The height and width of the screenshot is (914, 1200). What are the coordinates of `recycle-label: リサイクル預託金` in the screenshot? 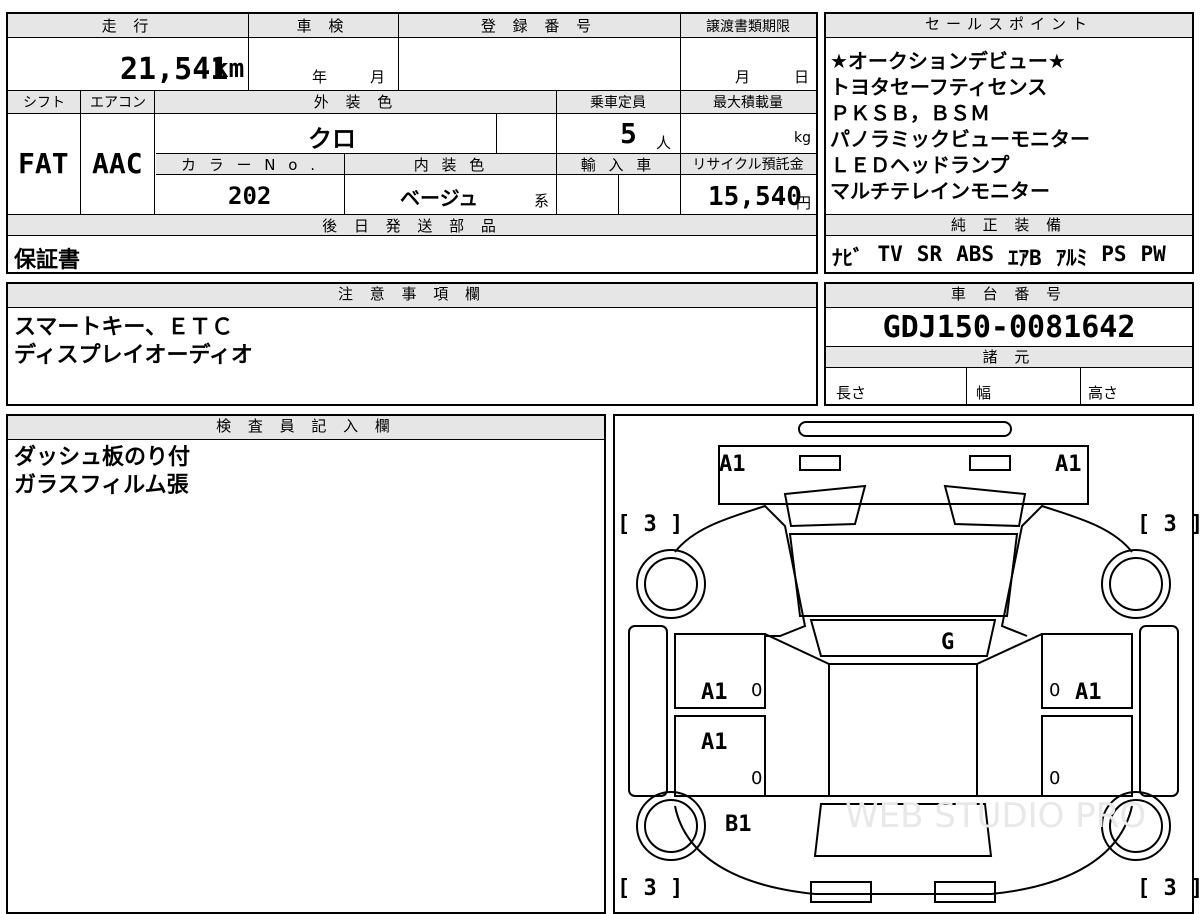 It's located at (748, 165).